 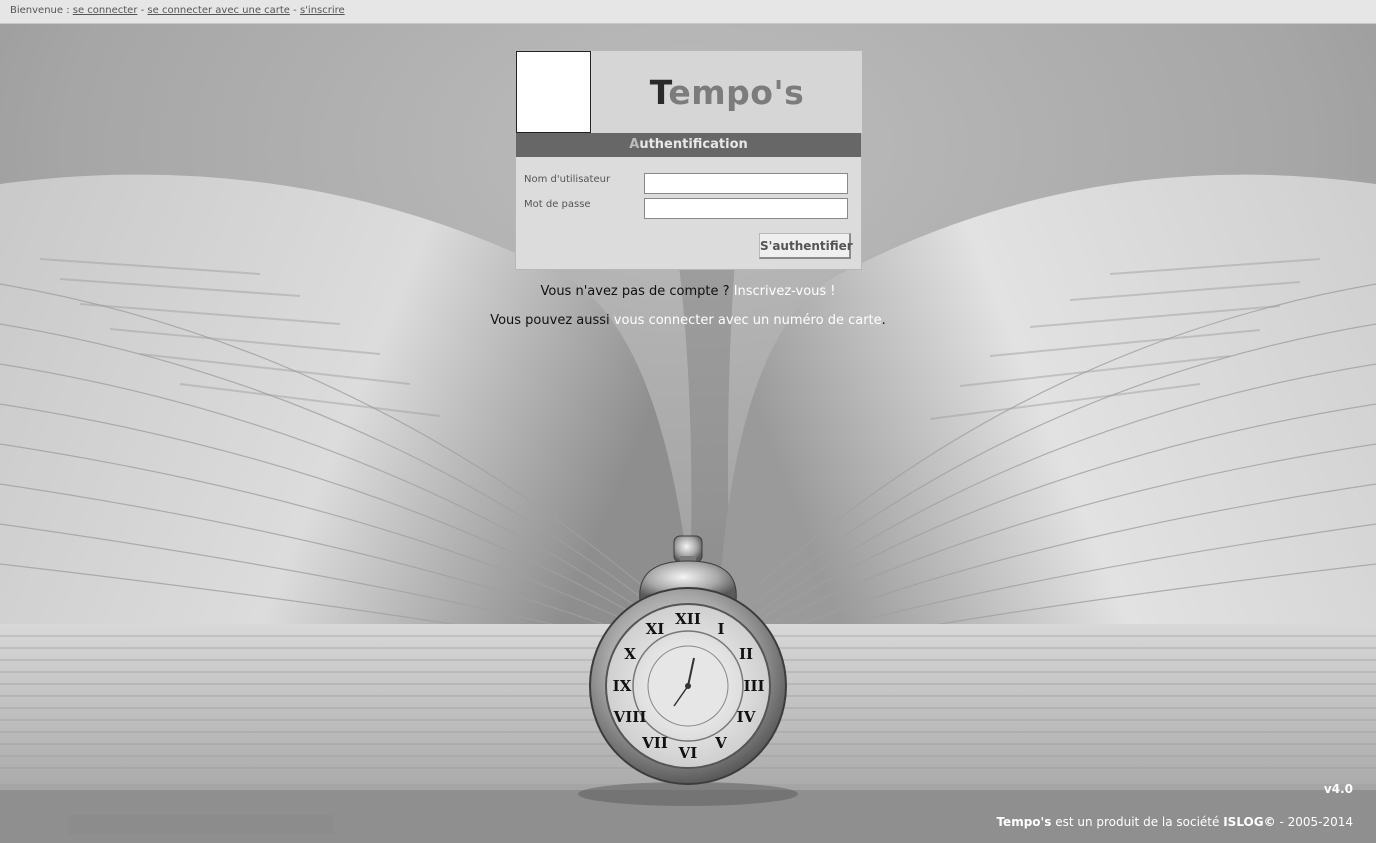 What do you see at coordinates (688, 619) in the screenshot?
I see `svg-text: XII` at bounding box center [688, 619].